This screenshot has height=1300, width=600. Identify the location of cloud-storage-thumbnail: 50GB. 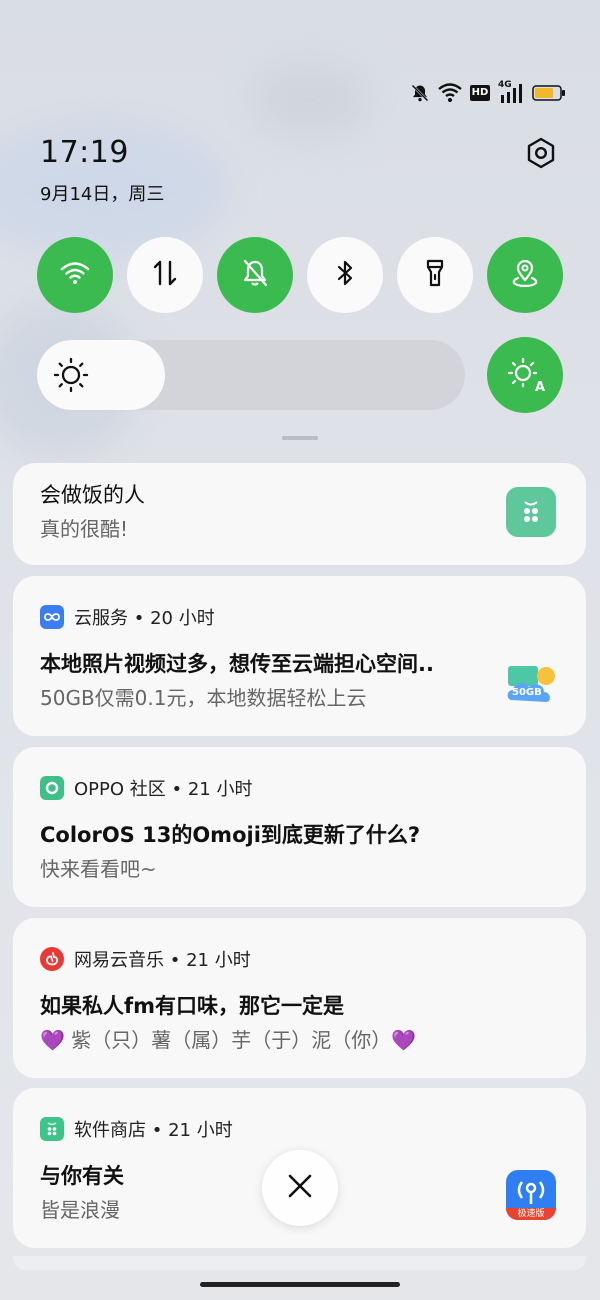
(531, 684).